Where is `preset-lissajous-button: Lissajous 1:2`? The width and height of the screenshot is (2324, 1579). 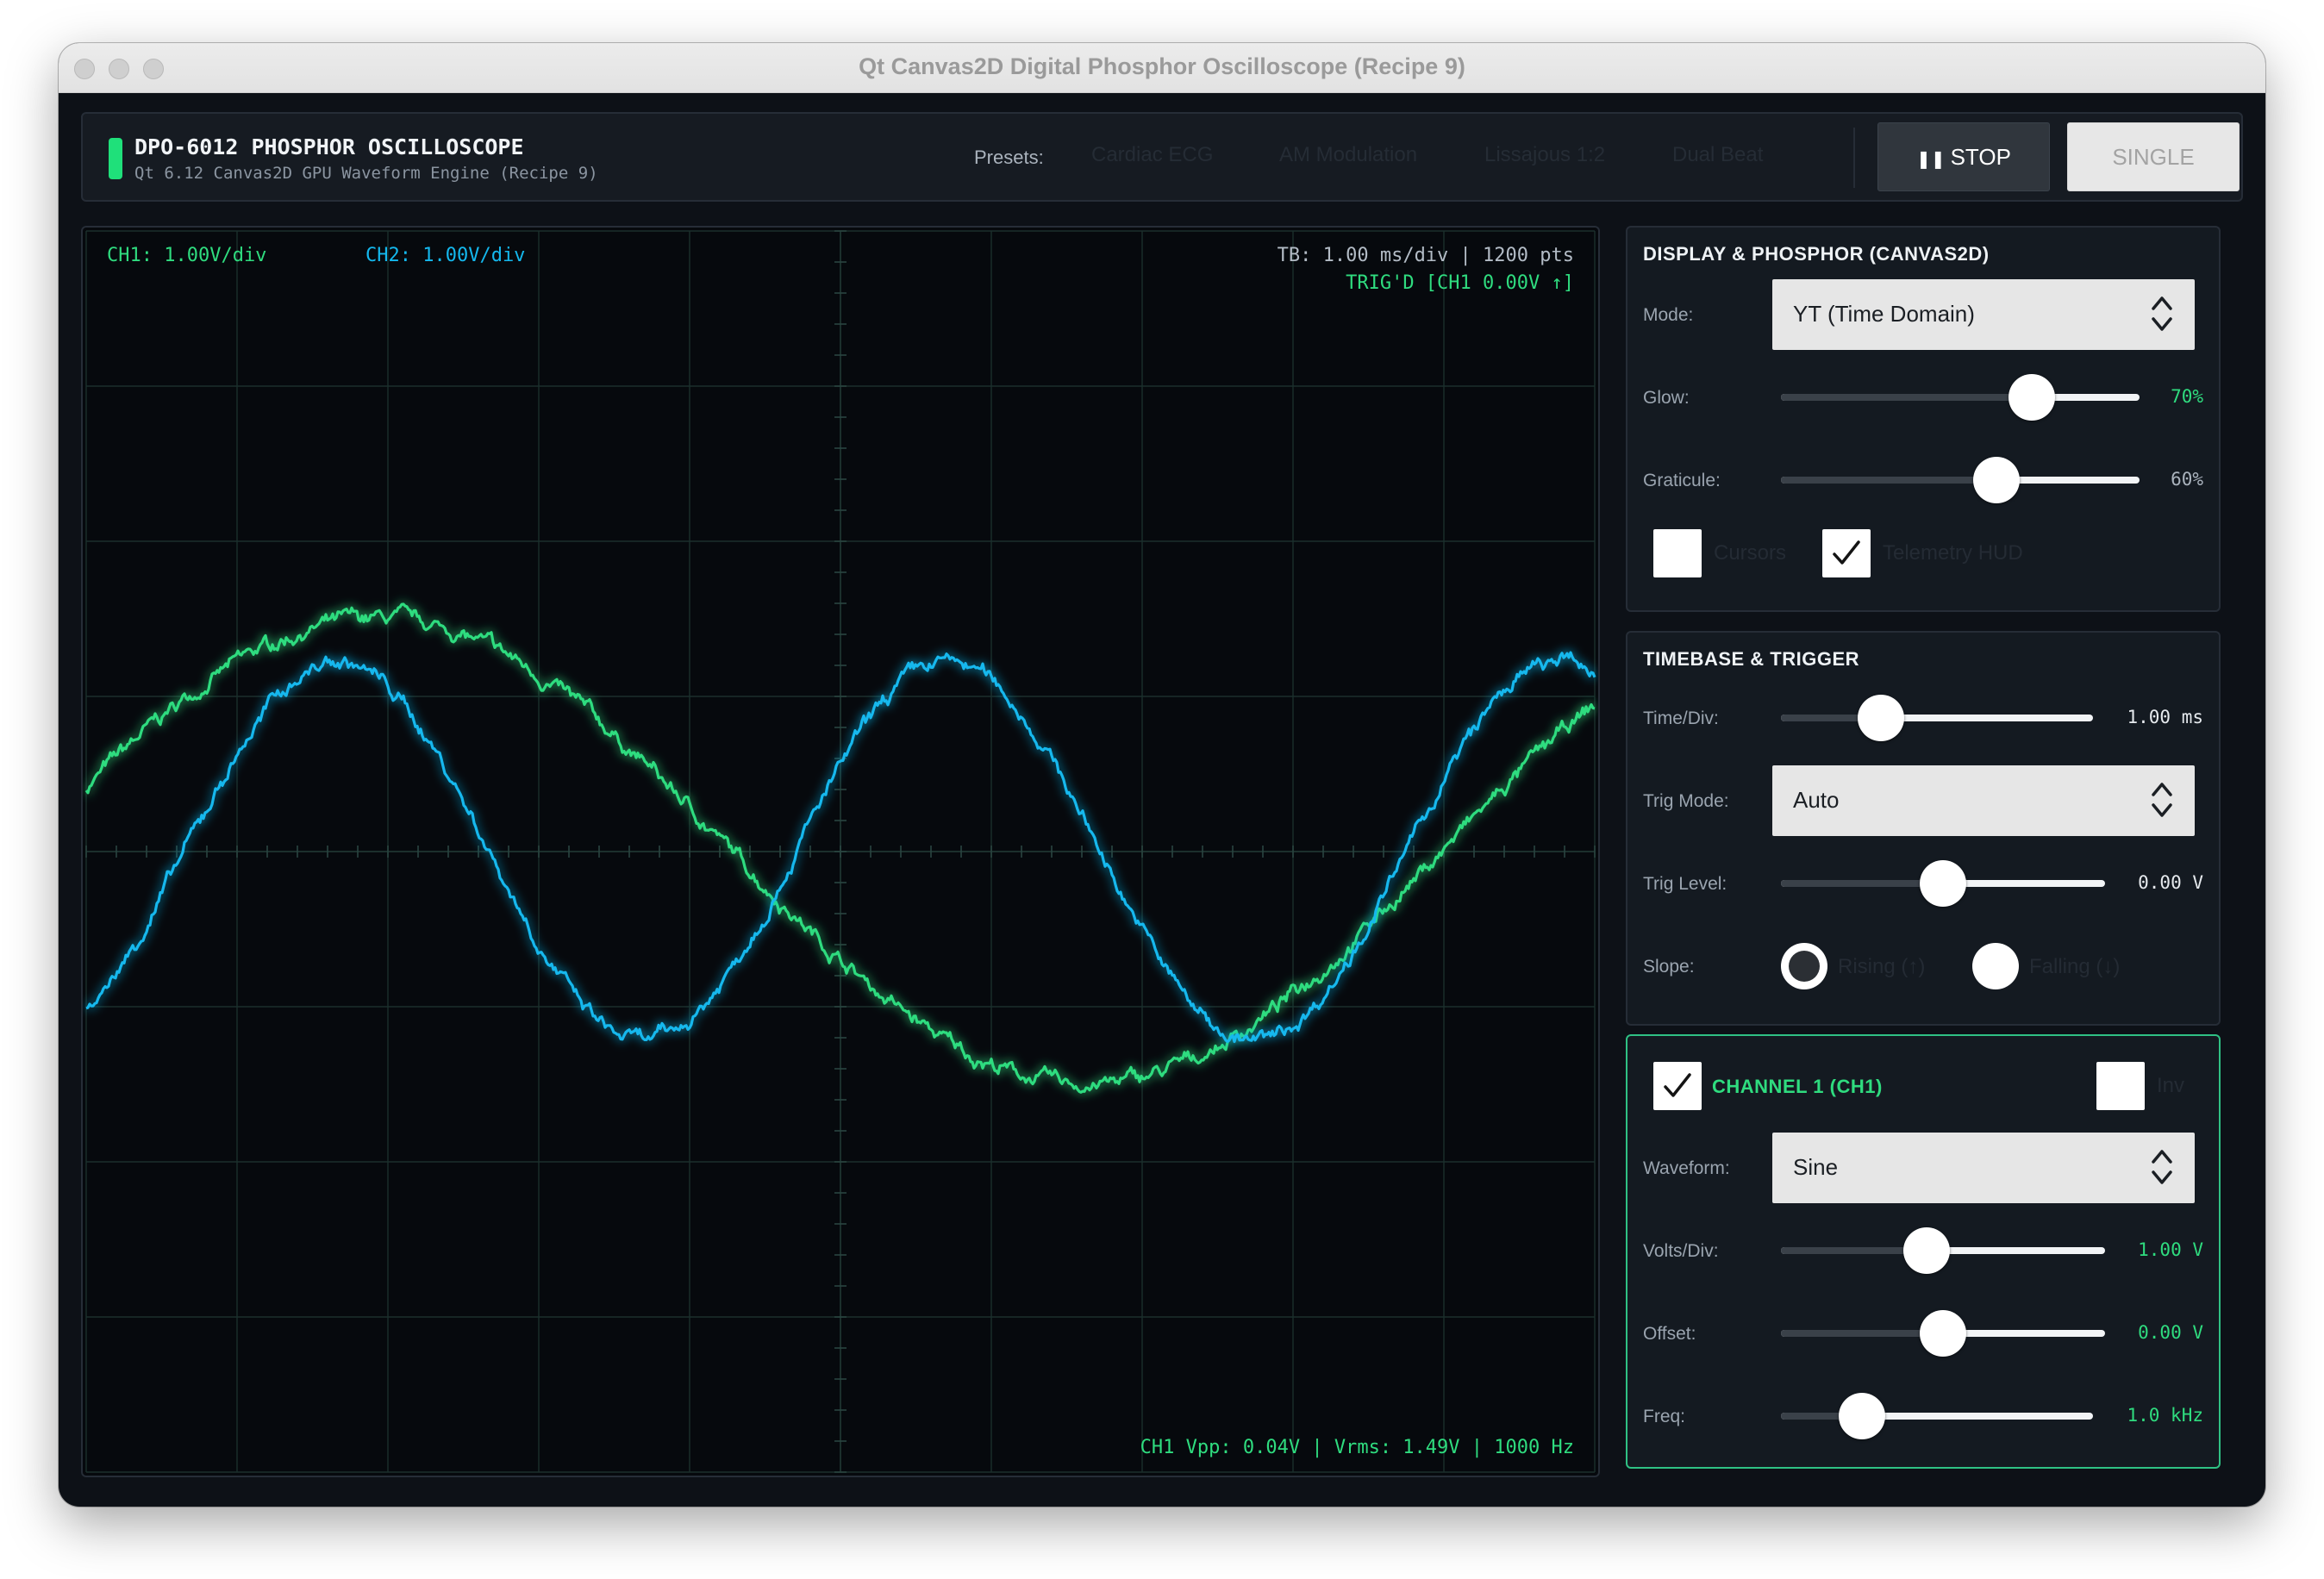 preset-lissajous-button: Lissajous 1:2 is located at coordinates (1544, 155).